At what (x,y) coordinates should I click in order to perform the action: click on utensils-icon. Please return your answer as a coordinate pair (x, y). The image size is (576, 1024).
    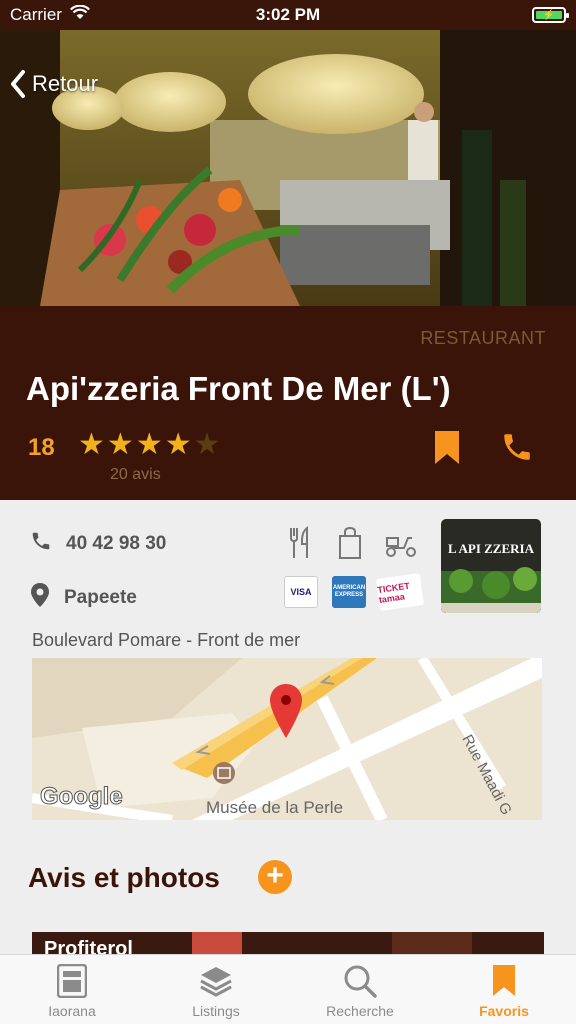
    Looking at the image, I should click on (300, 545).